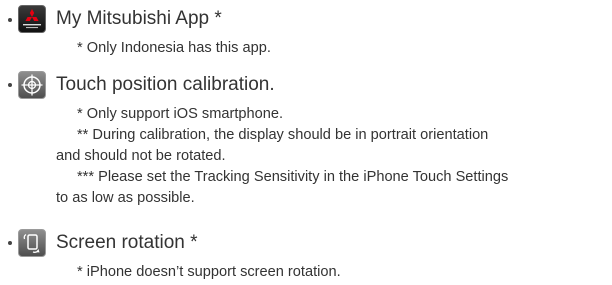  I want to click on crosshair-icon, so click(32, 85).